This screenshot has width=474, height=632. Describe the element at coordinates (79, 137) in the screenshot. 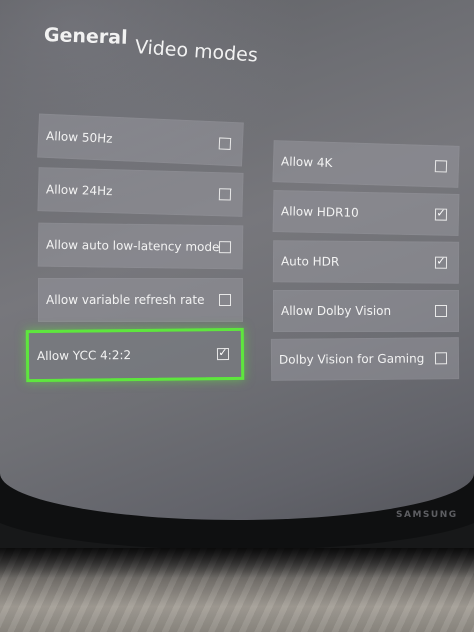

I see `option-label: Allow 50Hz` at that location.